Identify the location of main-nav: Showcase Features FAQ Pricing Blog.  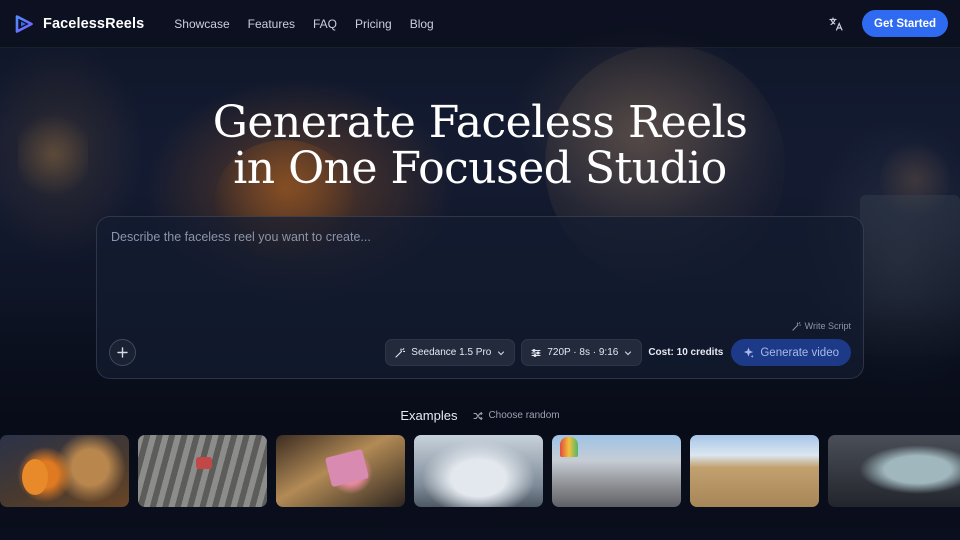
(303, 24).